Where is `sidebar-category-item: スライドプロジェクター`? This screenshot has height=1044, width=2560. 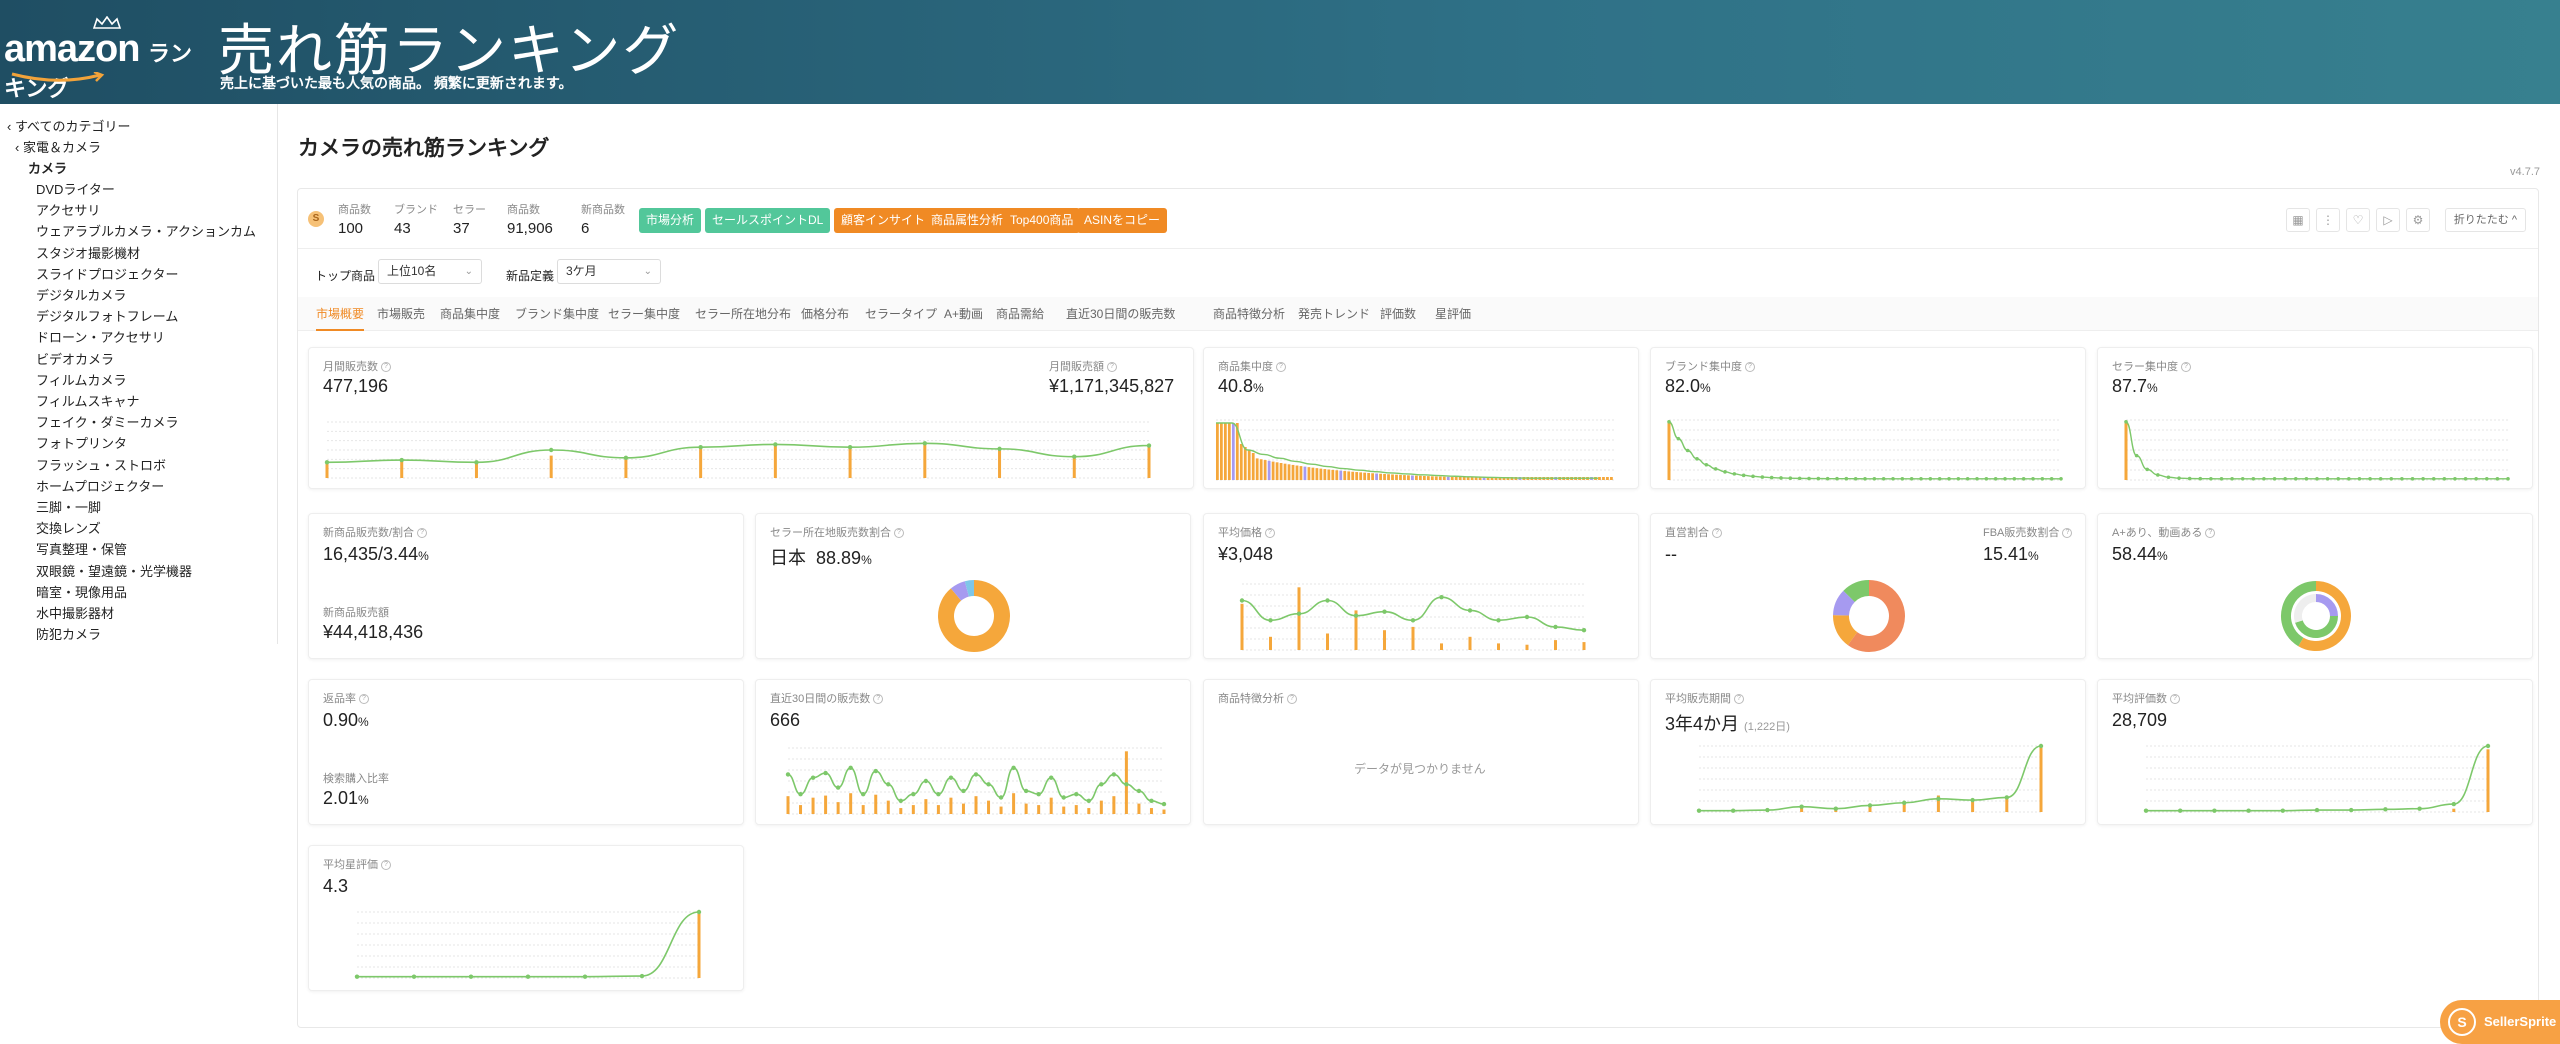 sidebar-category-item: スライドプロジェクター is located at coordinates (107, 273).